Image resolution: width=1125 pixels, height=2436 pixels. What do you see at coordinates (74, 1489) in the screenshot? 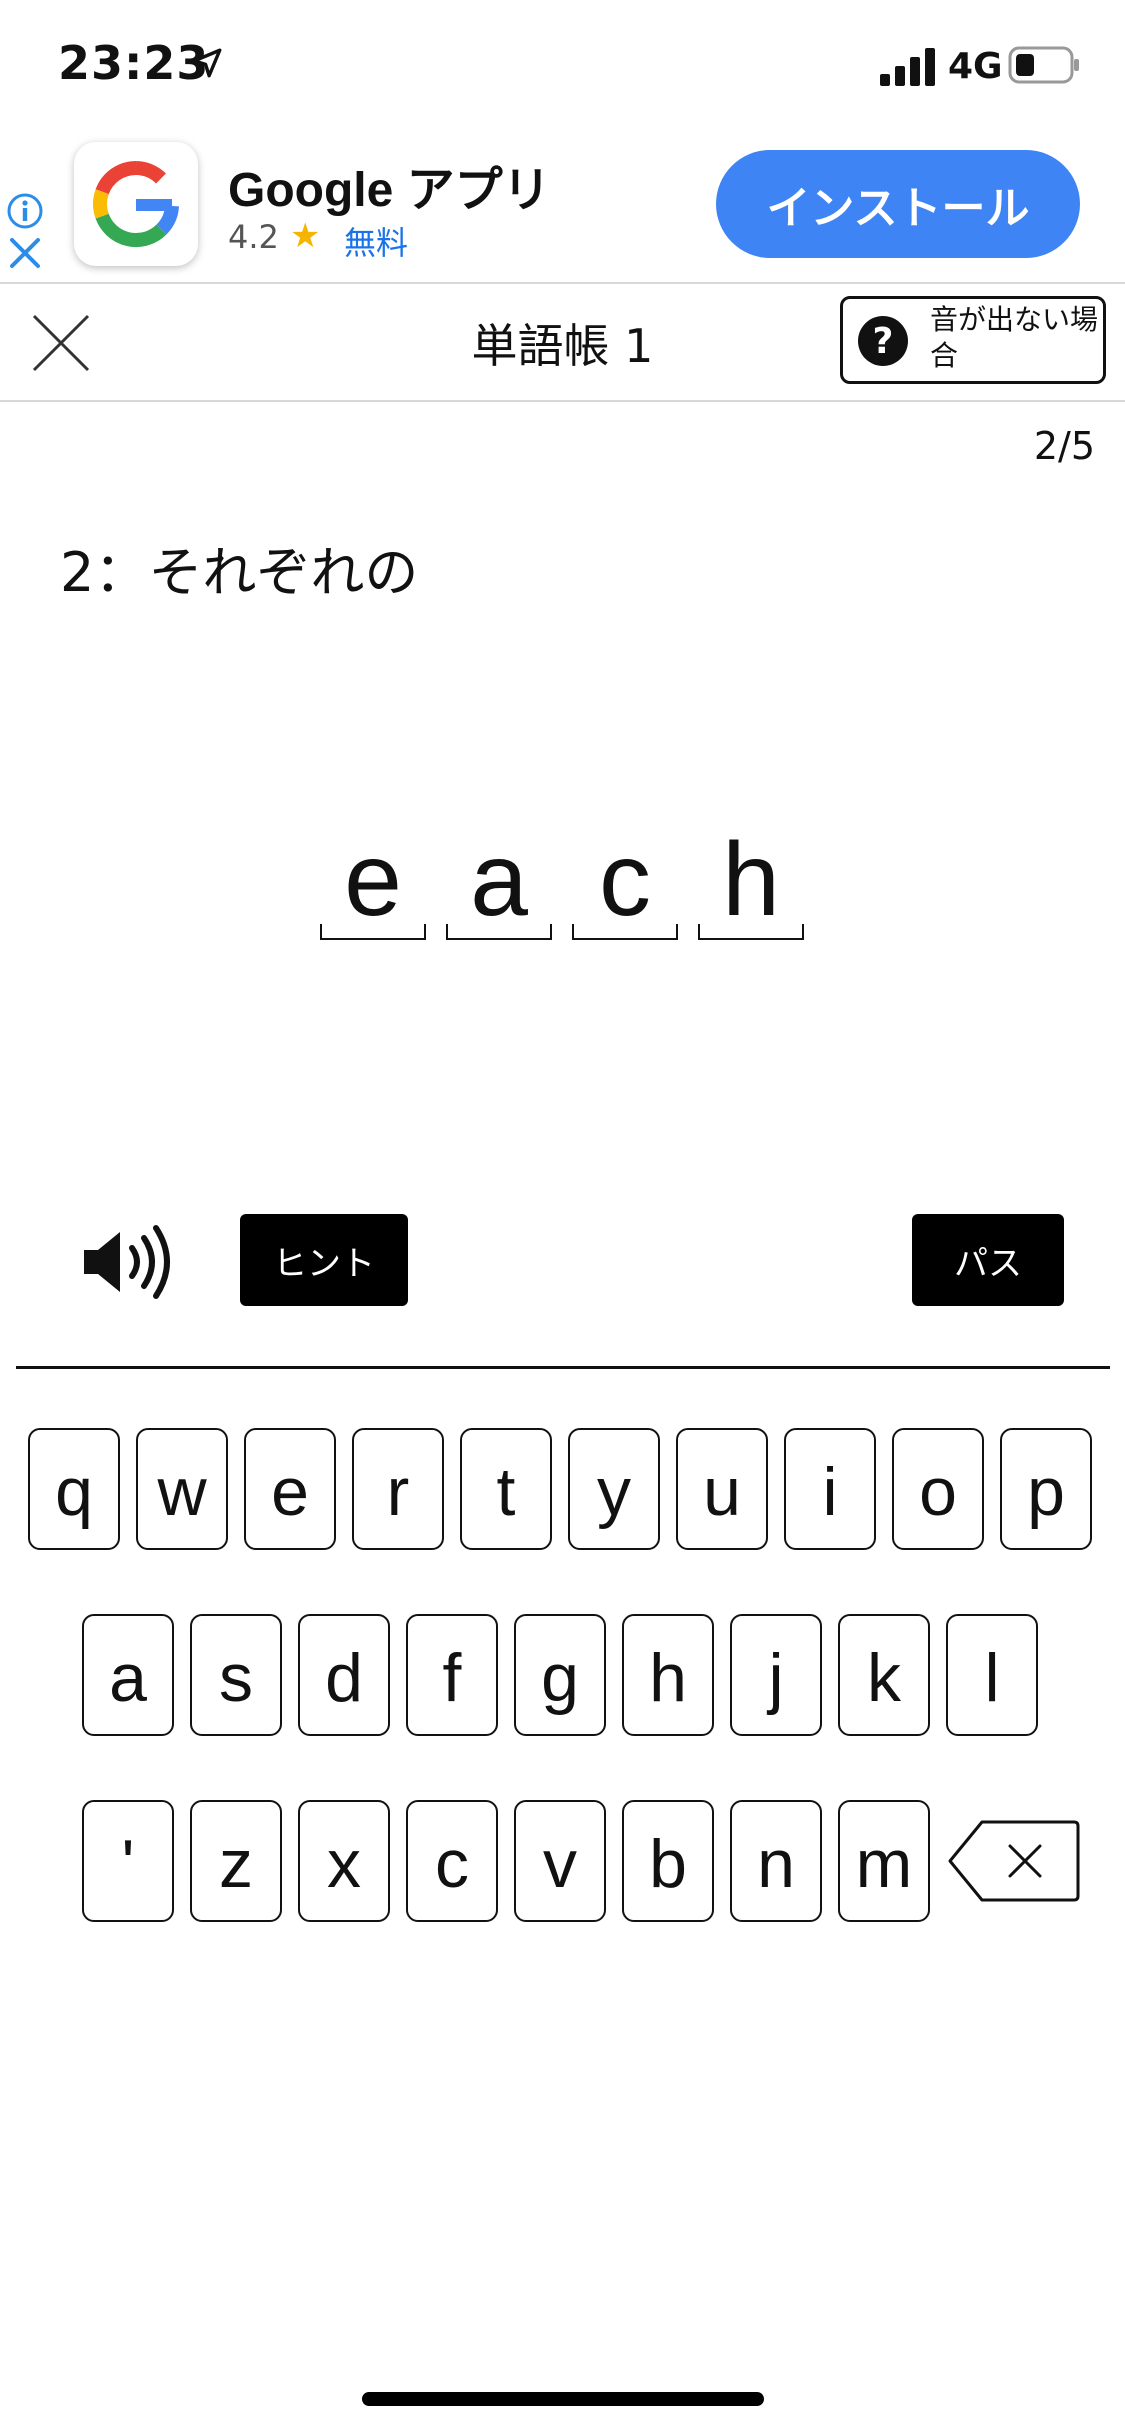
I see `key-q: q` at bounding box center [74, 1489].